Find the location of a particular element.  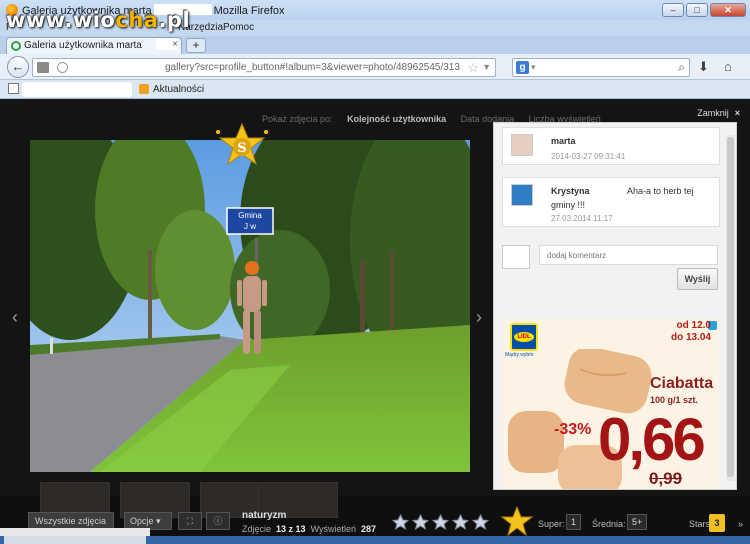

ad-date-from: od 12.0 is located at coordinates (693, 325).